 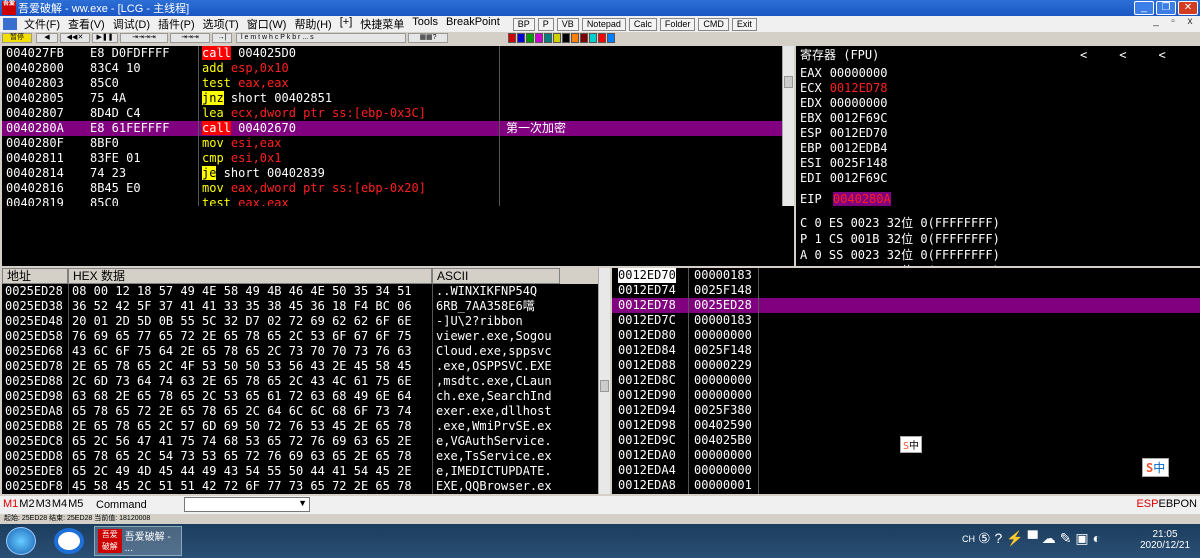 I want to click on stack-row: 0012EDA4 00000000, so click(x=906, y=470).